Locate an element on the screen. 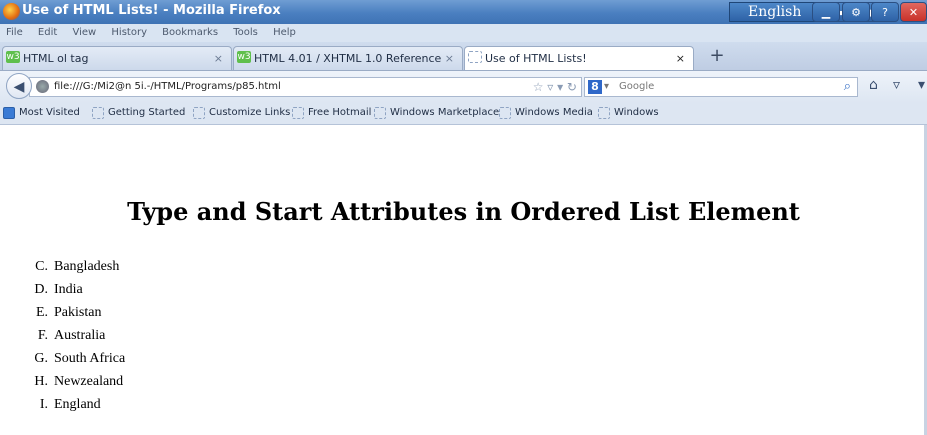  list-item-text: Newzealand is located at coordinates (89, 381).